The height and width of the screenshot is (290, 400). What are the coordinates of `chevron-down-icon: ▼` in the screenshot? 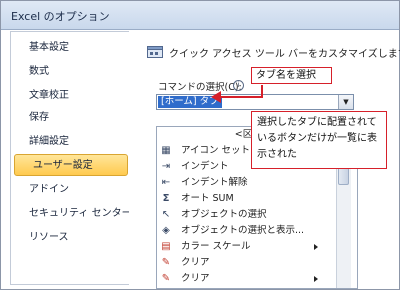 It's located at (345, 102).